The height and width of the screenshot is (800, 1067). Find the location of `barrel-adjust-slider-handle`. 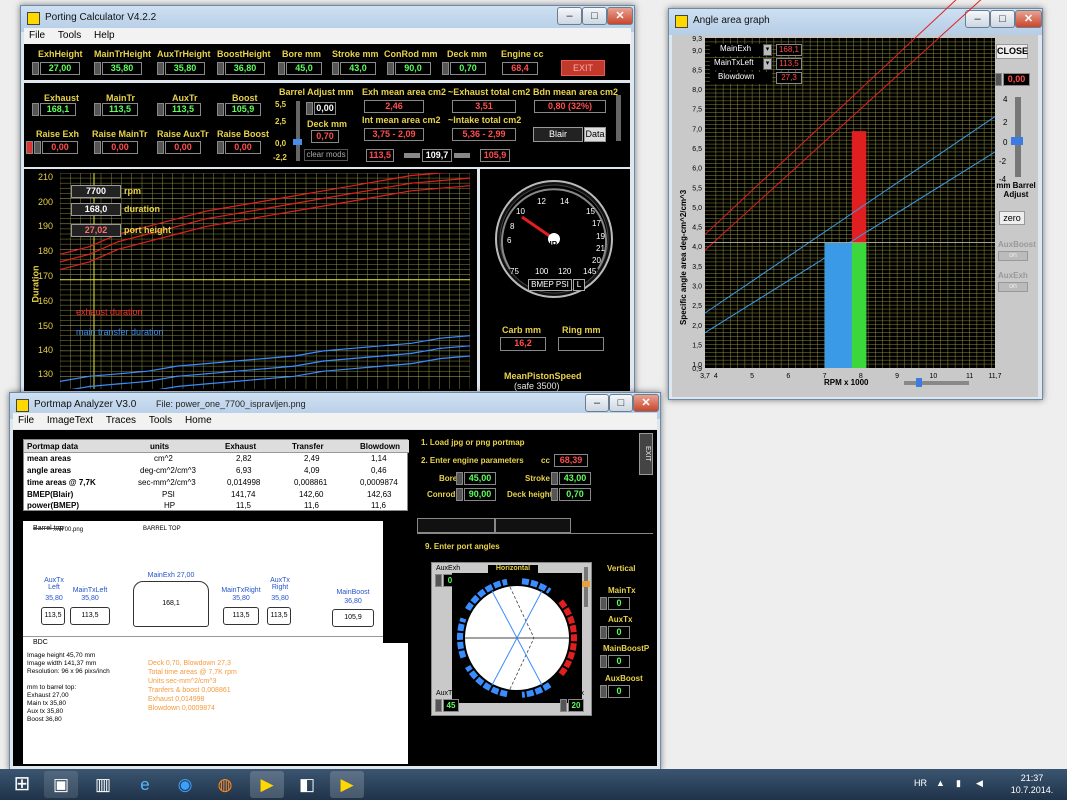

barrel-adjust-slider-handle is located at coordinates (1017, 141).